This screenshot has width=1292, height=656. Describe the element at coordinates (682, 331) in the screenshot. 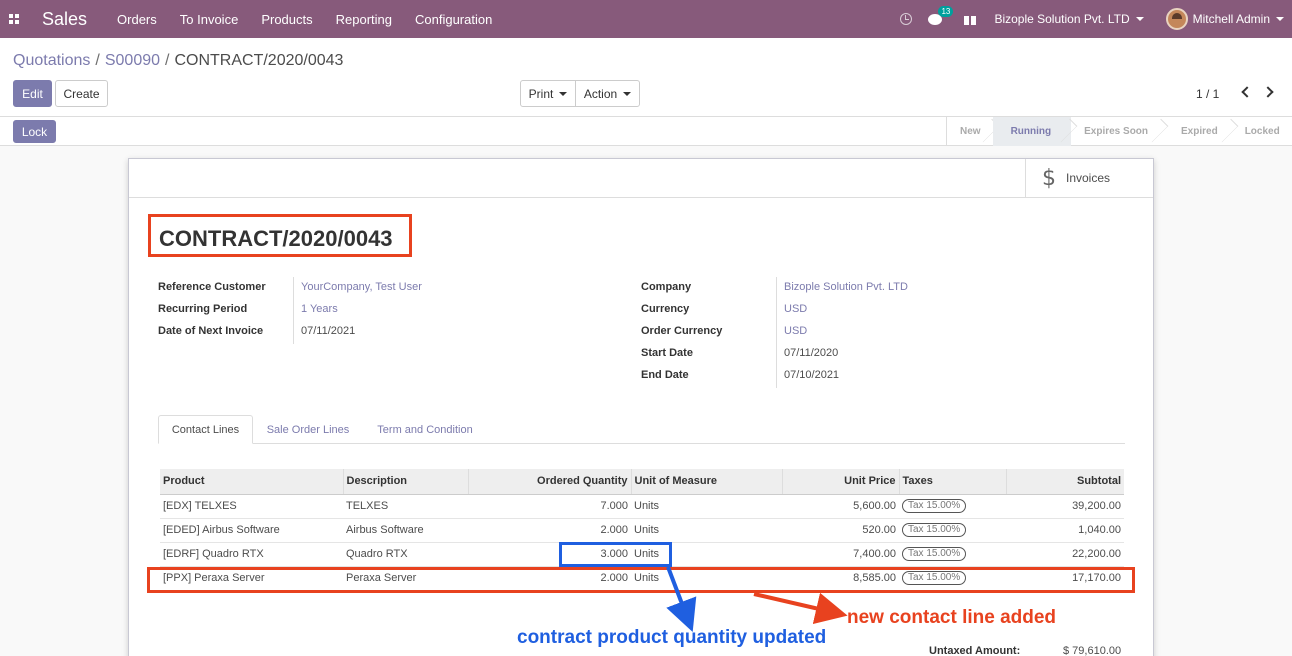

I see `field-label-order-currency: Order Currency` at that location.